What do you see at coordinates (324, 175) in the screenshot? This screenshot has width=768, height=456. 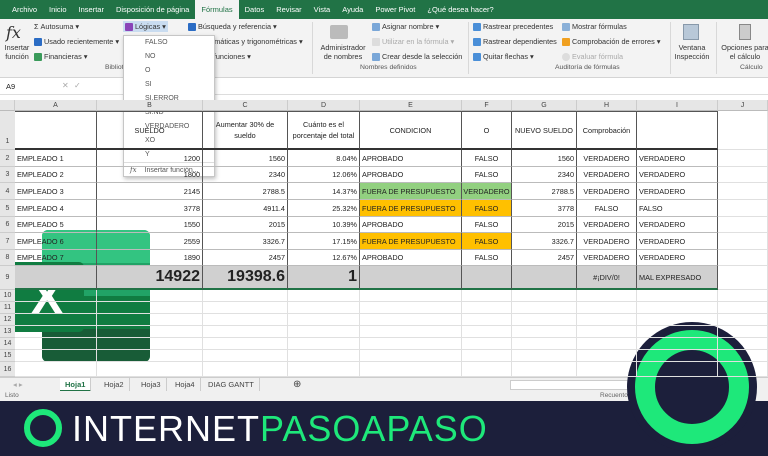 I see `data-cell: 12.06%` at bounding box center [324, 175].